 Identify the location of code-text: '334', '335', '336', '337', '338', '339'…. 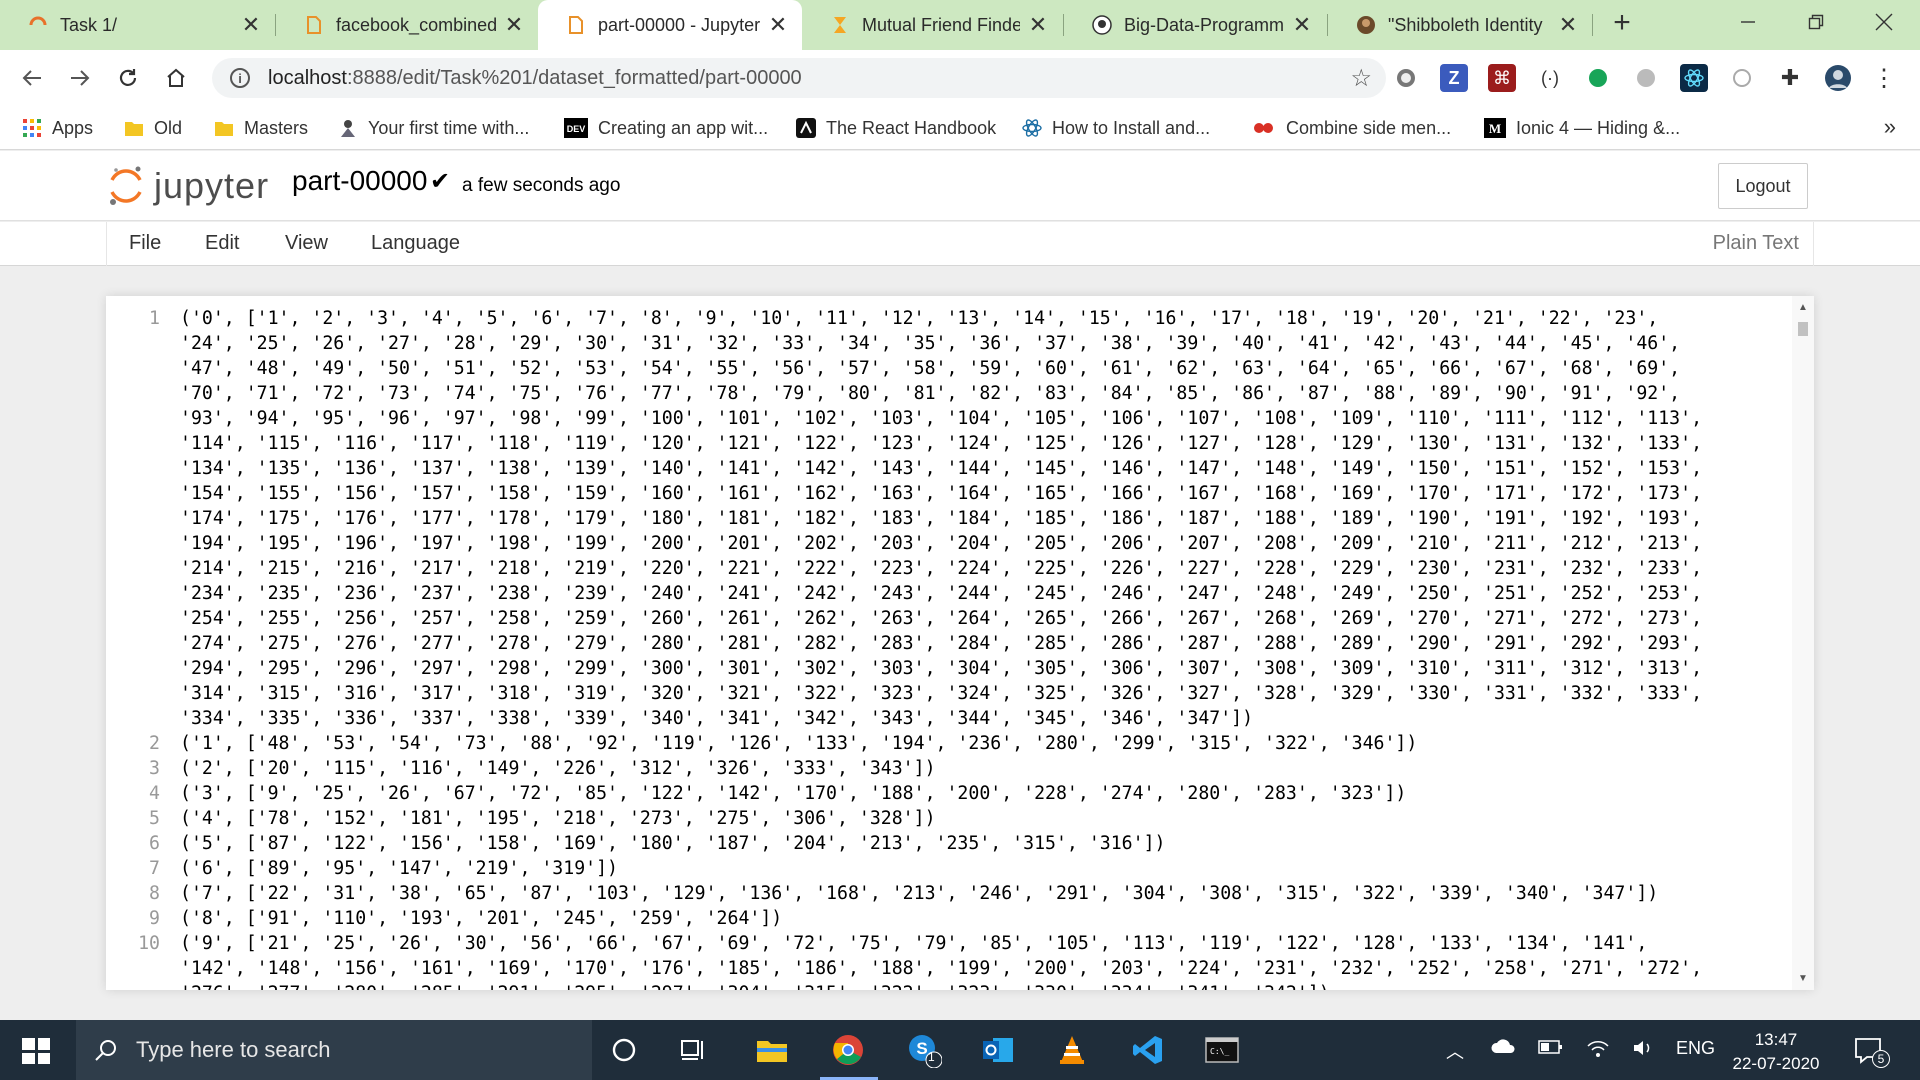
(983, 718).